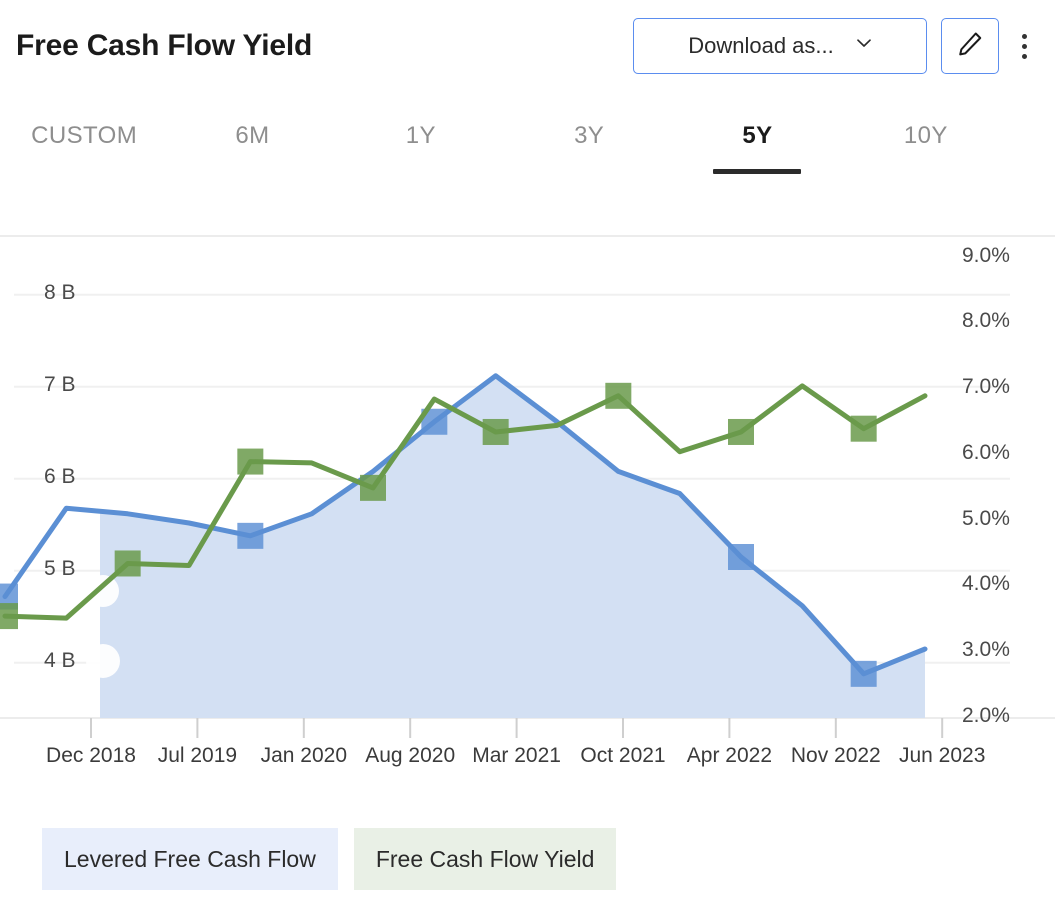 This screenshot has width=1055, height=905. What do you see at coordinates (864, 43) in the screenshot?
I see `chevron-down-icon` at bounding box center [864, 43].